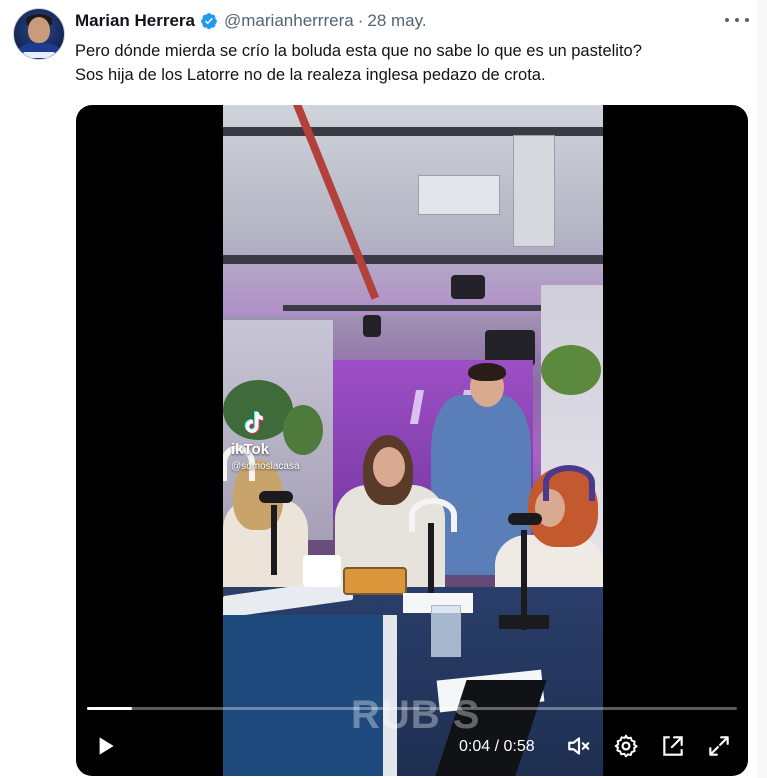 The width and height of the screenshot is (767, 778). I want to click on video-time: 0:04 / 0:58, so click(497, 746).